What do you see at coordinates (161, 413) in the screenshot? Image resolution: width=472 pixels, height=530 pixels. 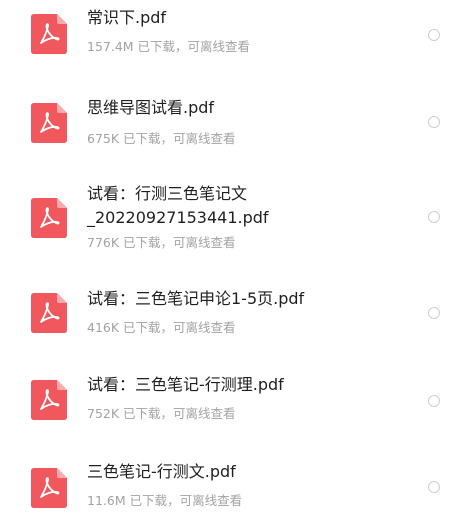 I see `file-meta: 752K 已下载，可离线查看` at bounding box center [161, 413].